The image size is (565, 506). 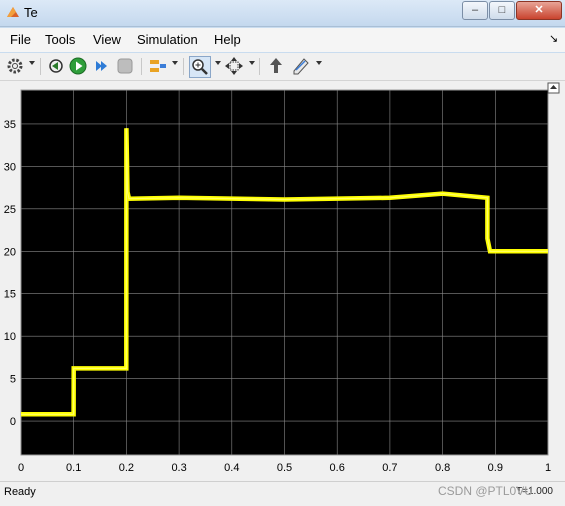 What do you see at coordinates (125, 66) in the screenshot?
I see `stop-icon` at bounding box center [125, 66].